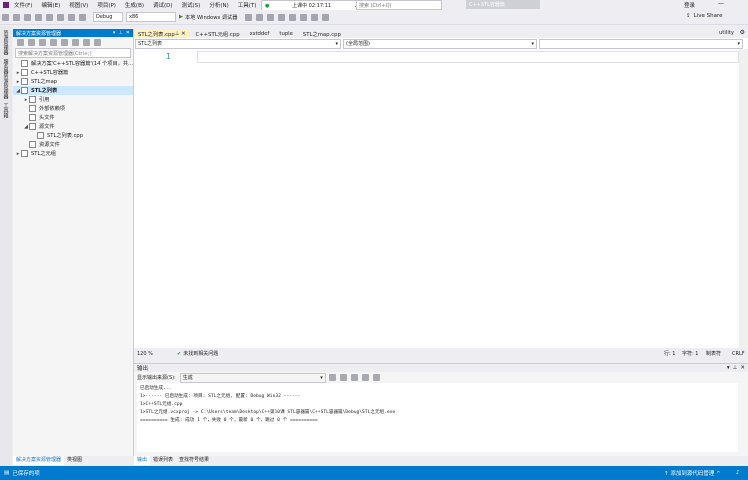 The image size is (748, 480). What do you see at coordinates (332, 377) in the screenshot?
I see `find-message-icon` at bounding box center [332, 377].